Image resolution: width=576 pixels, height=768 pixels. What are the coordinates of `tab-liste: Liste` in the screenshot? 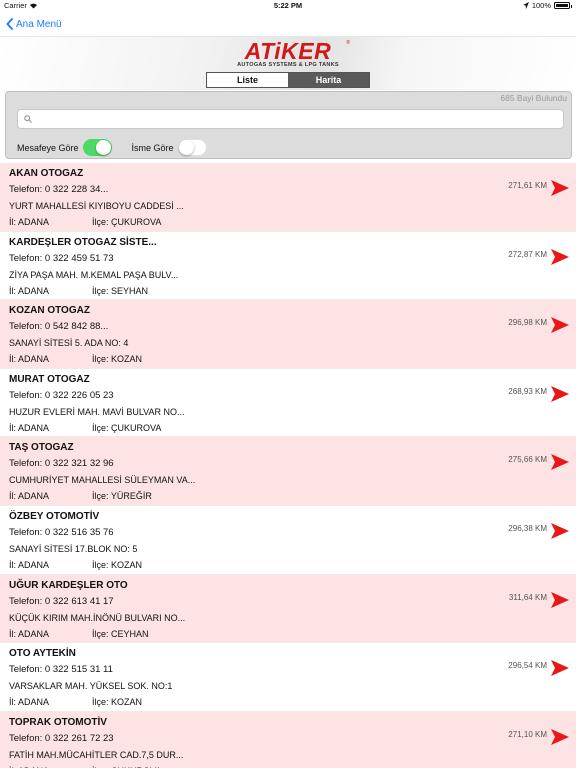 It's located at (247, 80).